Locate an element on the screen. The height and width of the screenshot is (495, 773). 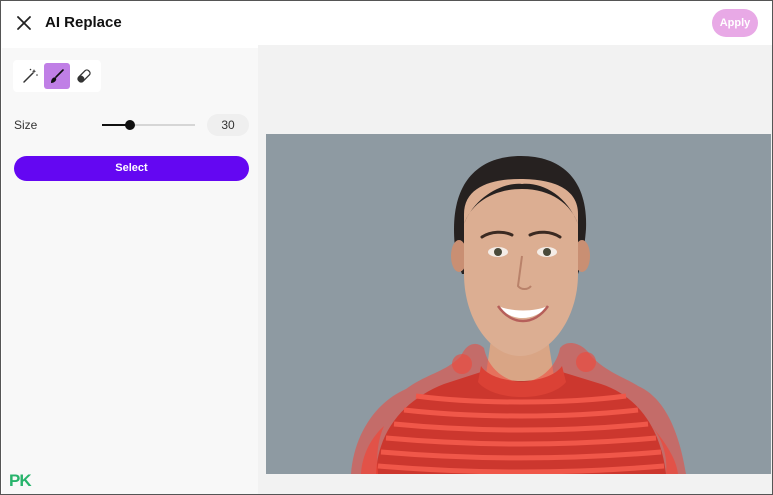
watermark-logo: PK is located at coordinates (20, 480).